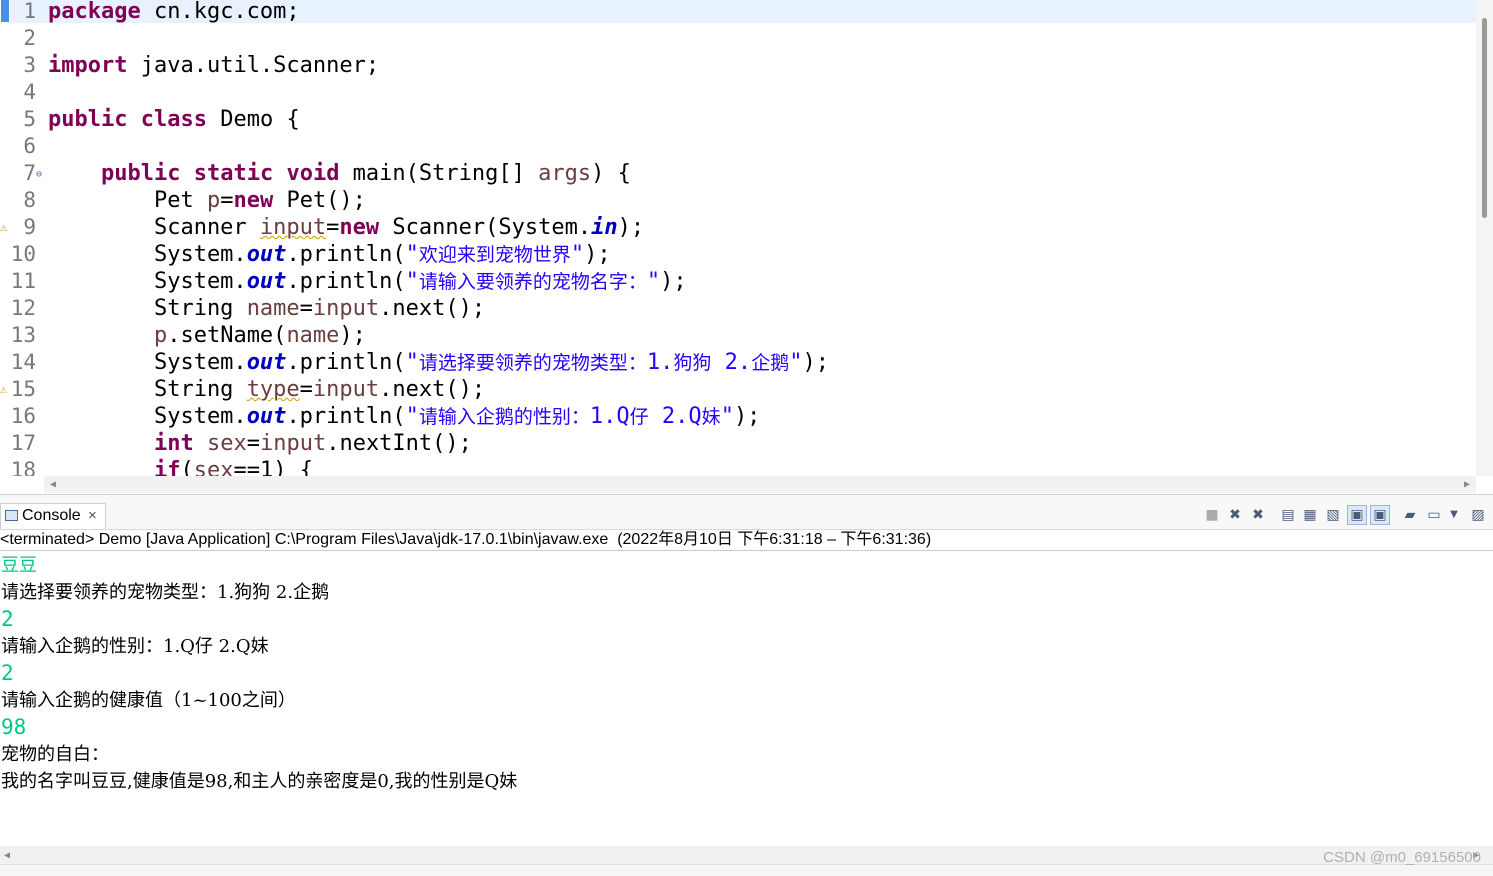 The image size is (1493, 876). I want to click on show-on-stderr-icon: ▣, so click(1380, 515).